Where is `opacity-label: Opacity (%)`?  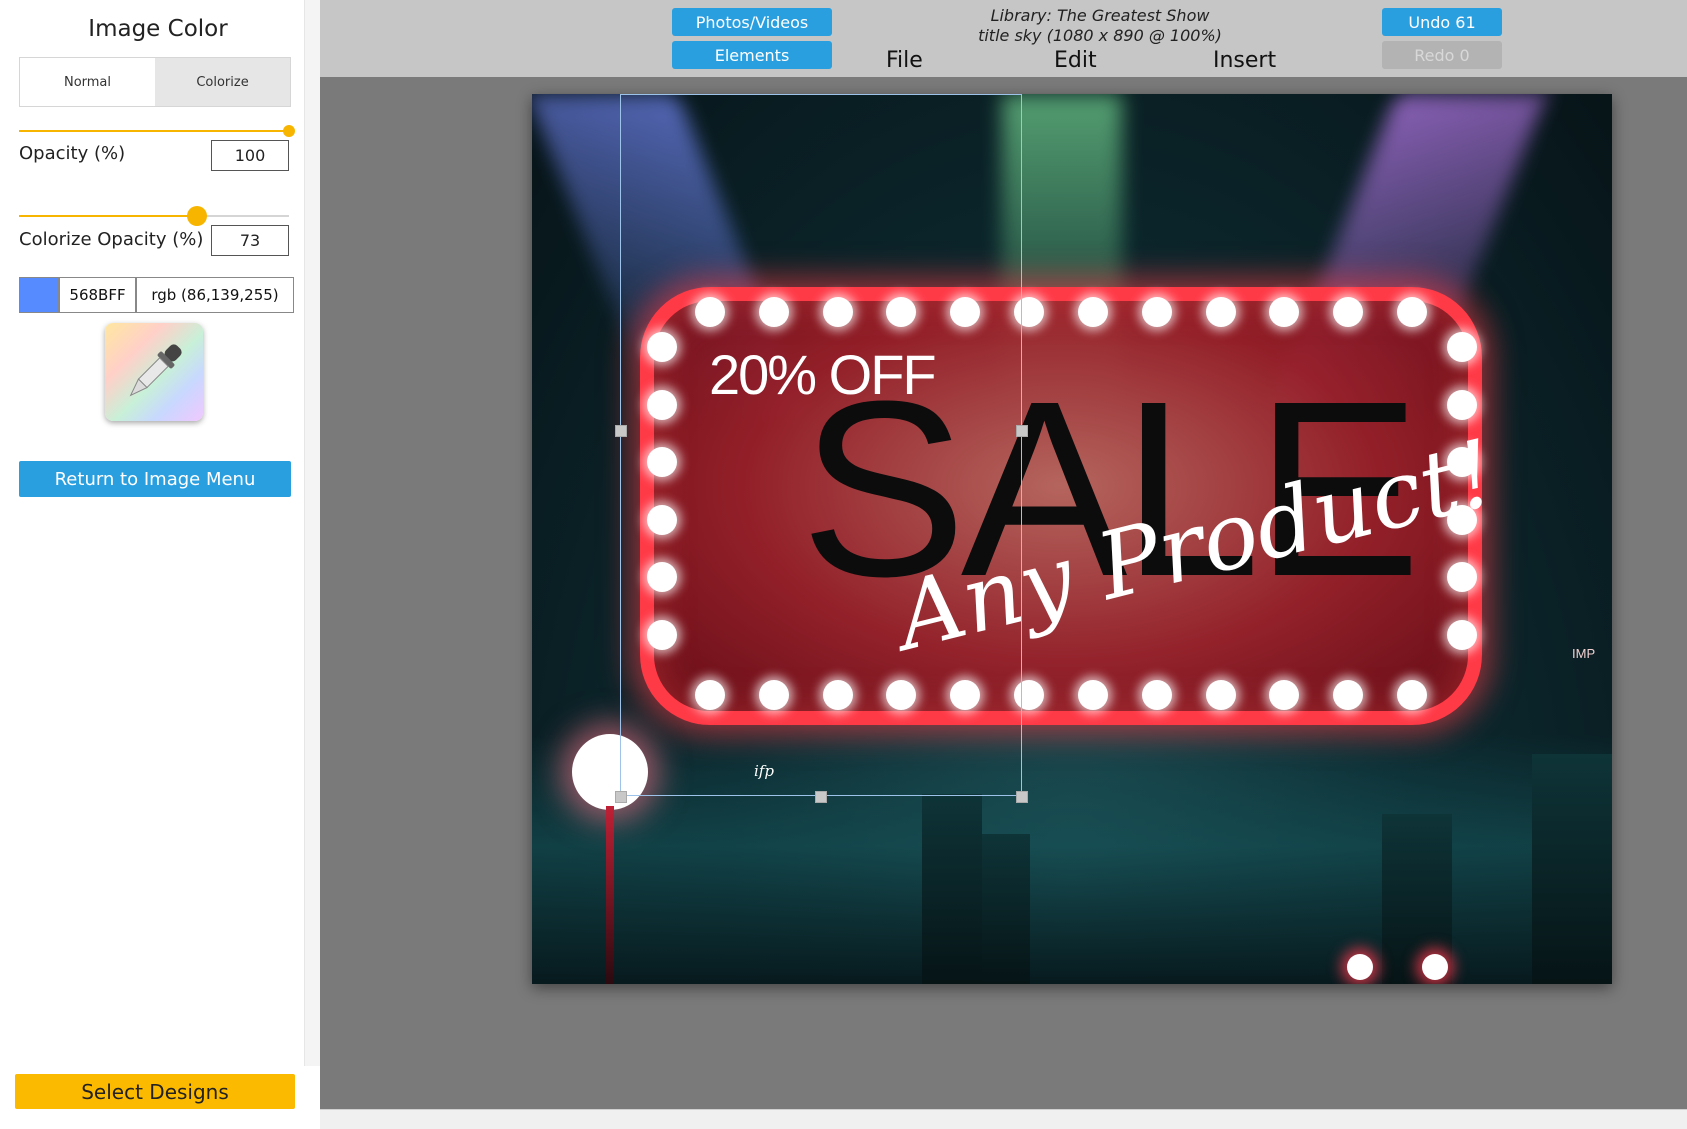
opacity-label: Opacity (%) is located at coordinates (72, 153).